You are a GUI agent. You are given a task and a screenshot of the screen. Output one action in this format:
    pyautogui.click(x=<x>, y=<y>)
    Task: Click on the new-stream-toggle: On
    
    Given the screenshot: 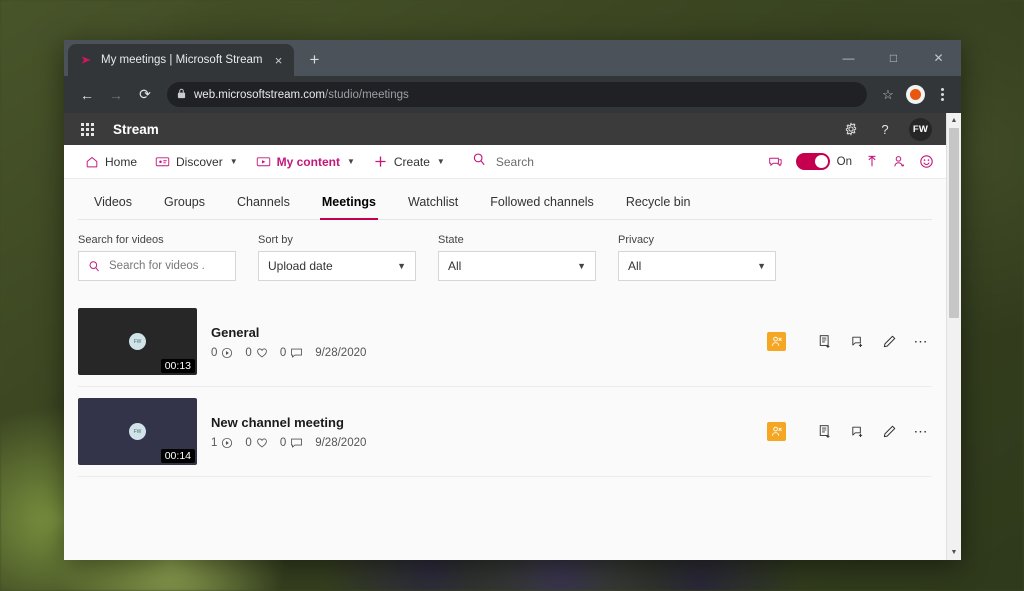 What is the action you would take?
    pyautogui.click(x=823, y=161)
    